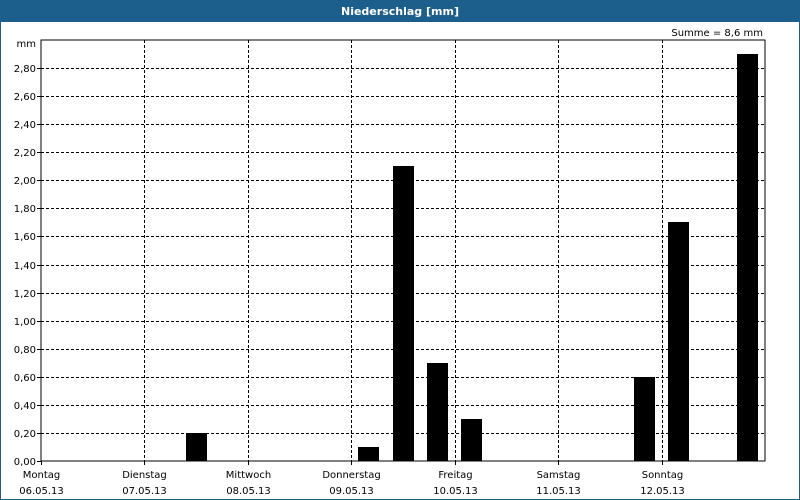 The width and height of the screenshot is (800, 500). What do you see at coordinates (248, 475) in the screenshot?
I see `x-tick-label-day: Mittwoch` at bounding box center [248, 475].